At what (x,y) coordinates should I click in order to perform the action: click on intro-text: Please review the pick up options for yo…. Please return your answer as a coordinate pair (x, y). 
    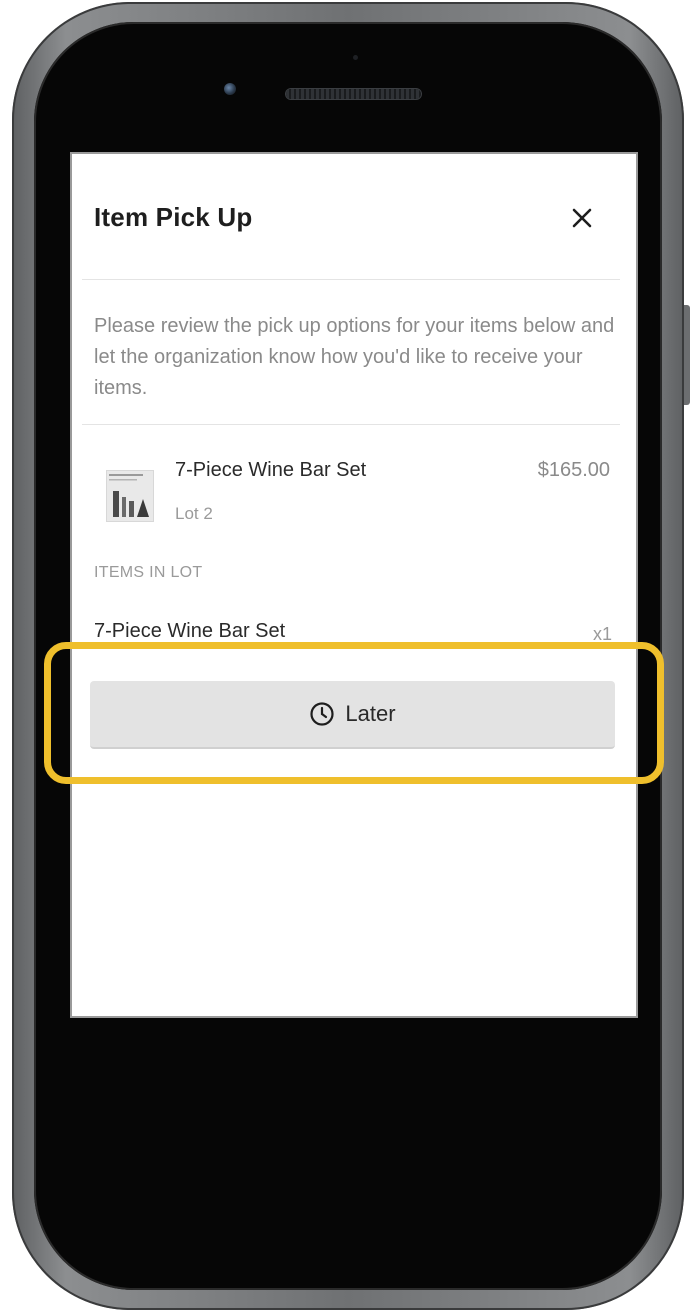
    Looking at the image, I should click on (354, 357).